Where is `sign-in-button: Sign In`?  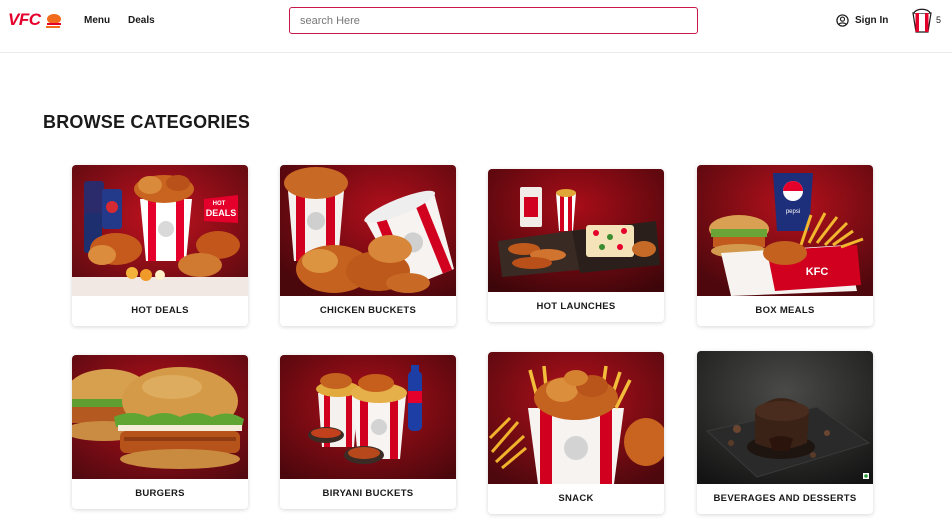 sign-in-button: Sign In is located at coordinates (862, 20).